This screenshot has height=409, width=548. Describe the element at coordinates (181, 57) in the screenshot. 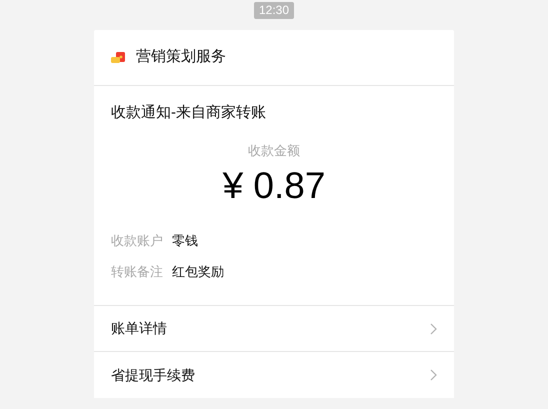

I see `service-name: 营销策划服务` at that location.